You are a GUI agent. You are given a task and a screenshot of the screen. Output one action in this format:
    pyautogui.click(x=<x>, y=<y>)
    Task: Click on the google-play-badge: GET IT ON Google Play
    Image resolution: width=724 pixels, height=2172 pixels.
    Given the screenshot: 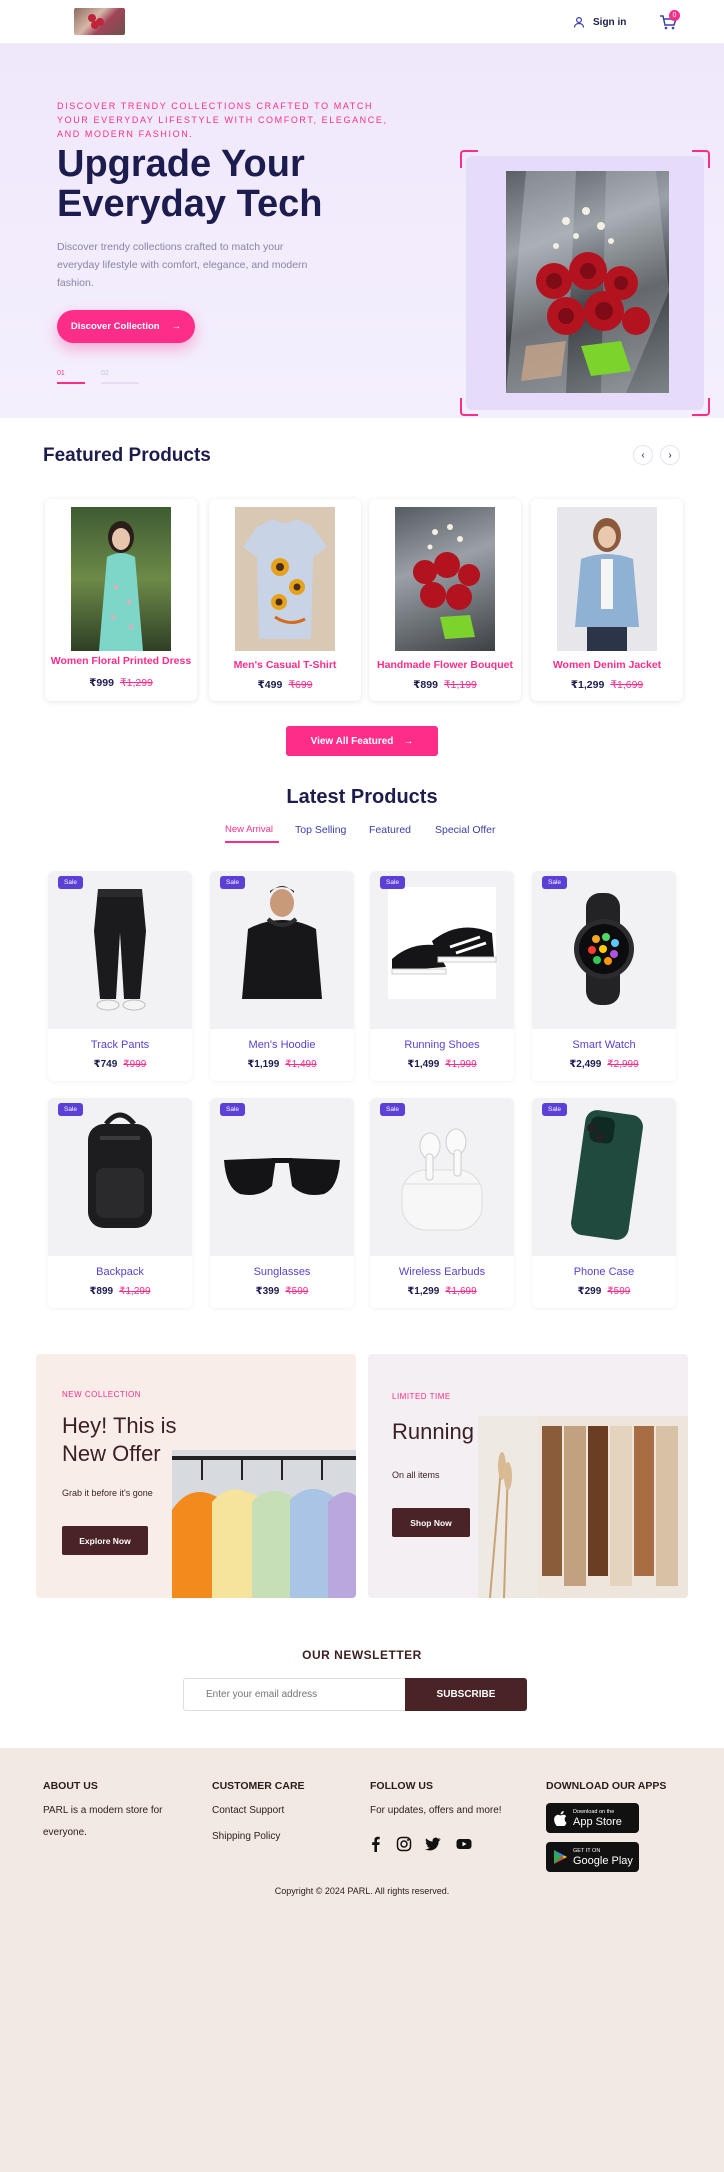 What is the action you would take?
    pyautogui.click(x=592, y=1857)
    